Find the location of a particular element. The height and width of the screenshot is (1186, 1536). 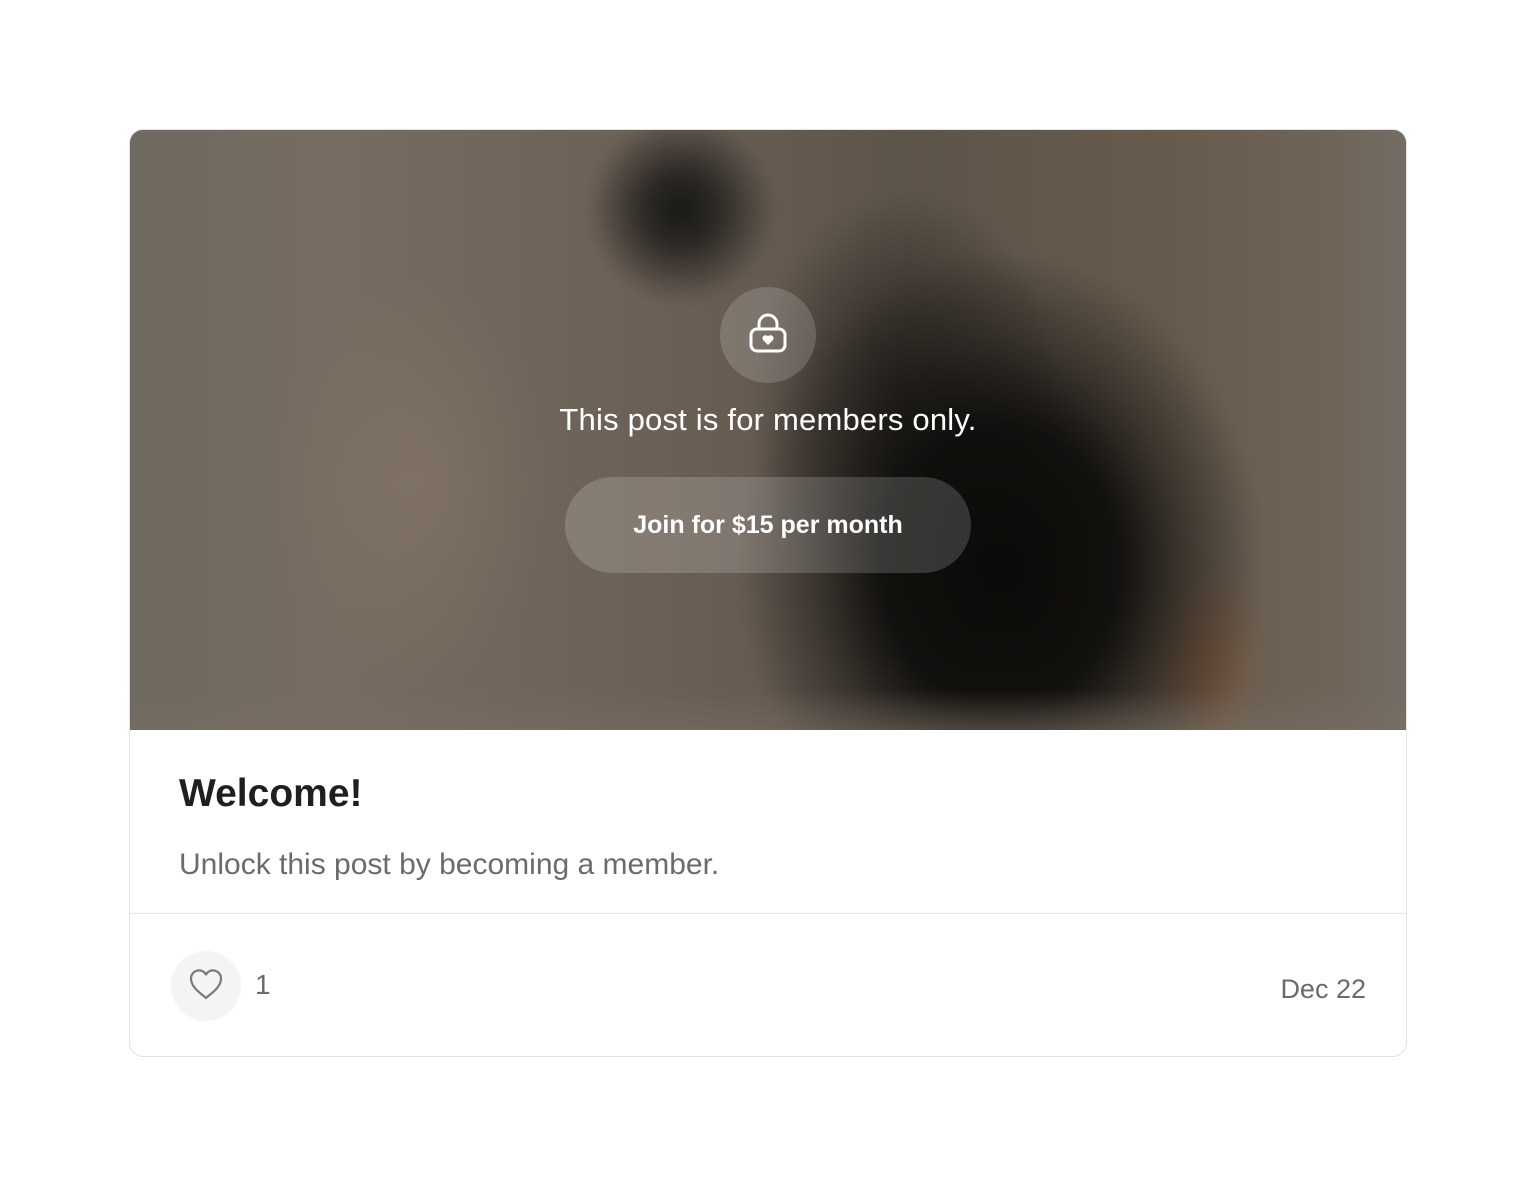

like-button is located at coordinates (206, 986).